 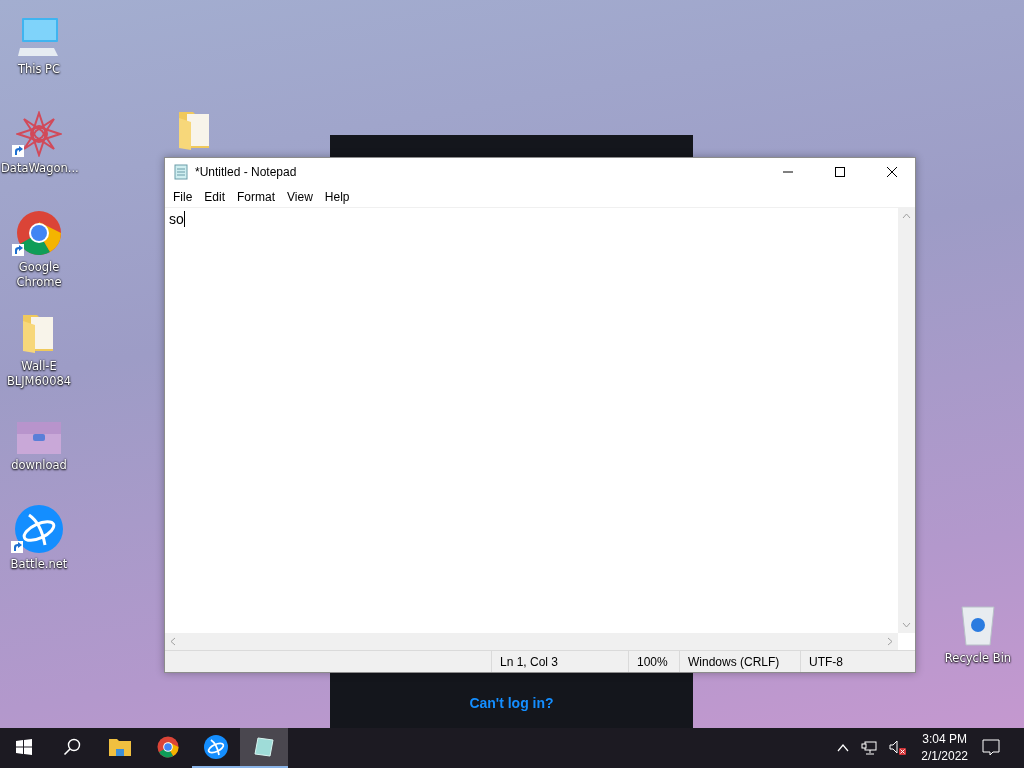 I want to click on clock-date: 2/1/2022, so click(x=944, y=756).